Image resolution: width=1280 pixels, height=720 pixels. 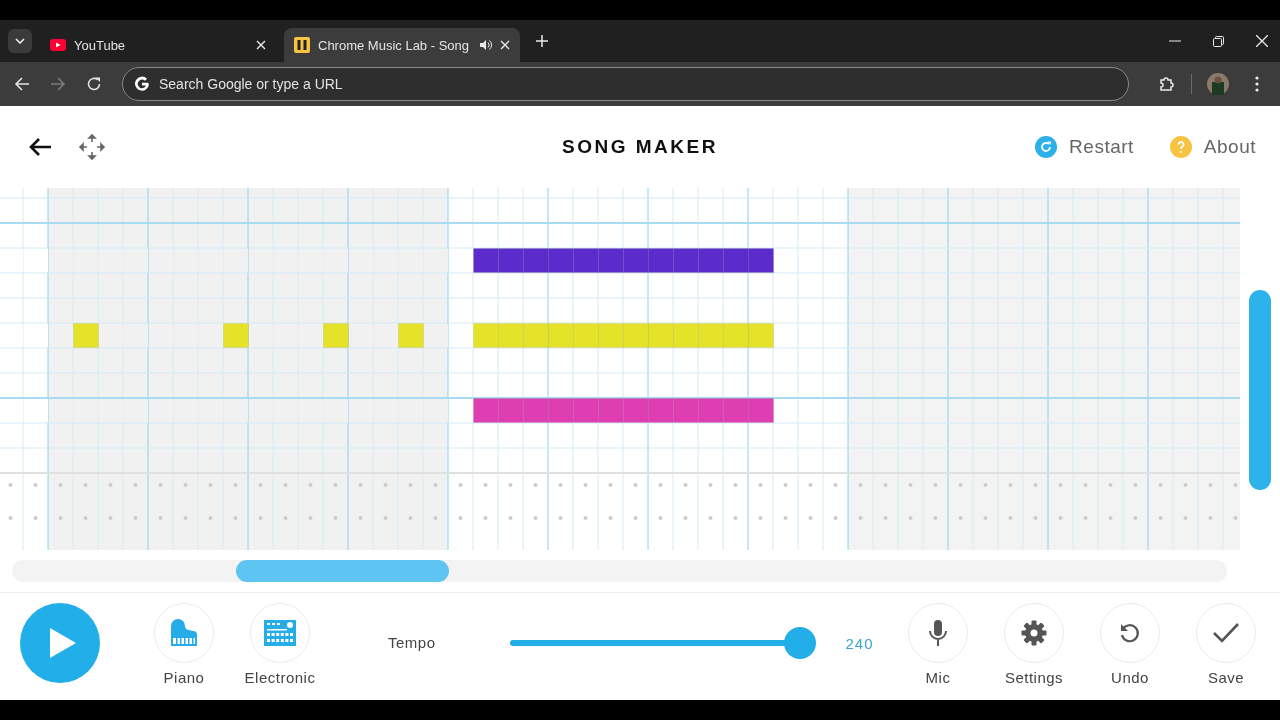 What do you see at coordinates (184, 677) in the screenshot?
I see `tool-label: Piano` at bounding box center [184, 677].